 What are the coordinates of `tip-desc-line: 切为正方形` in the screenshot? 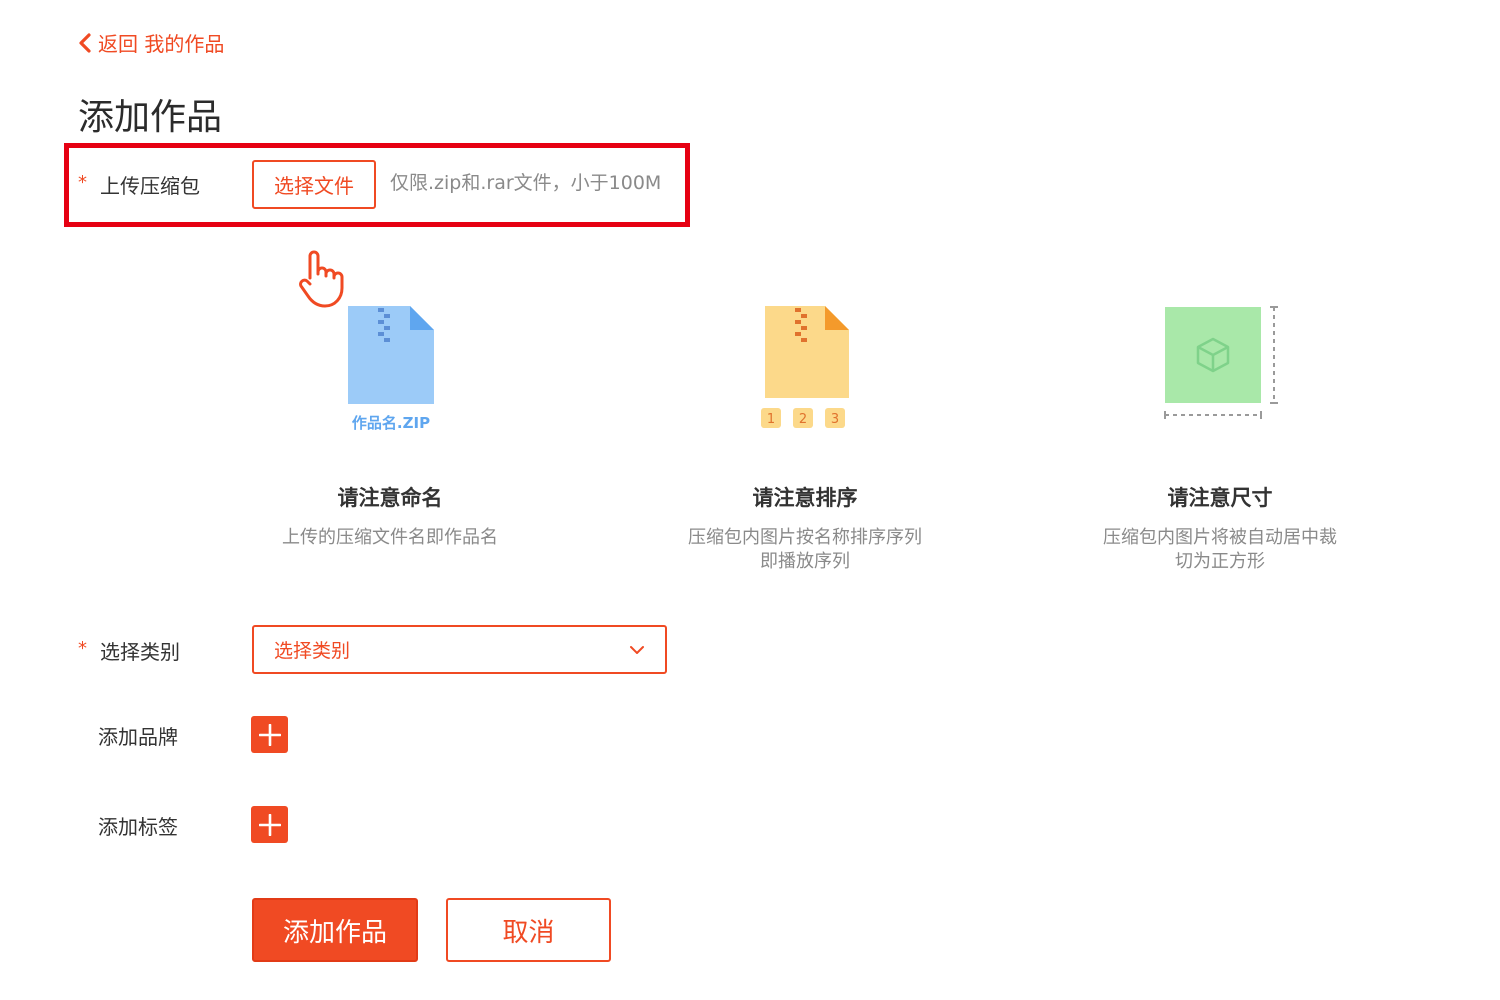 It's located at (1220, 561).